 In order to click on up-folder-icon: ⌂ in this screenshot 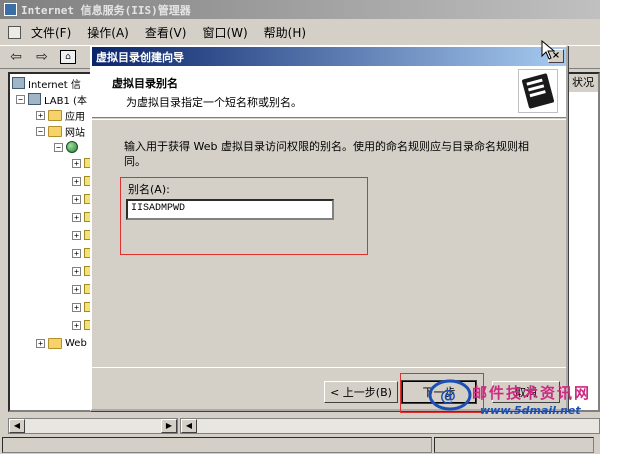, I will do `click(68, 57)`.